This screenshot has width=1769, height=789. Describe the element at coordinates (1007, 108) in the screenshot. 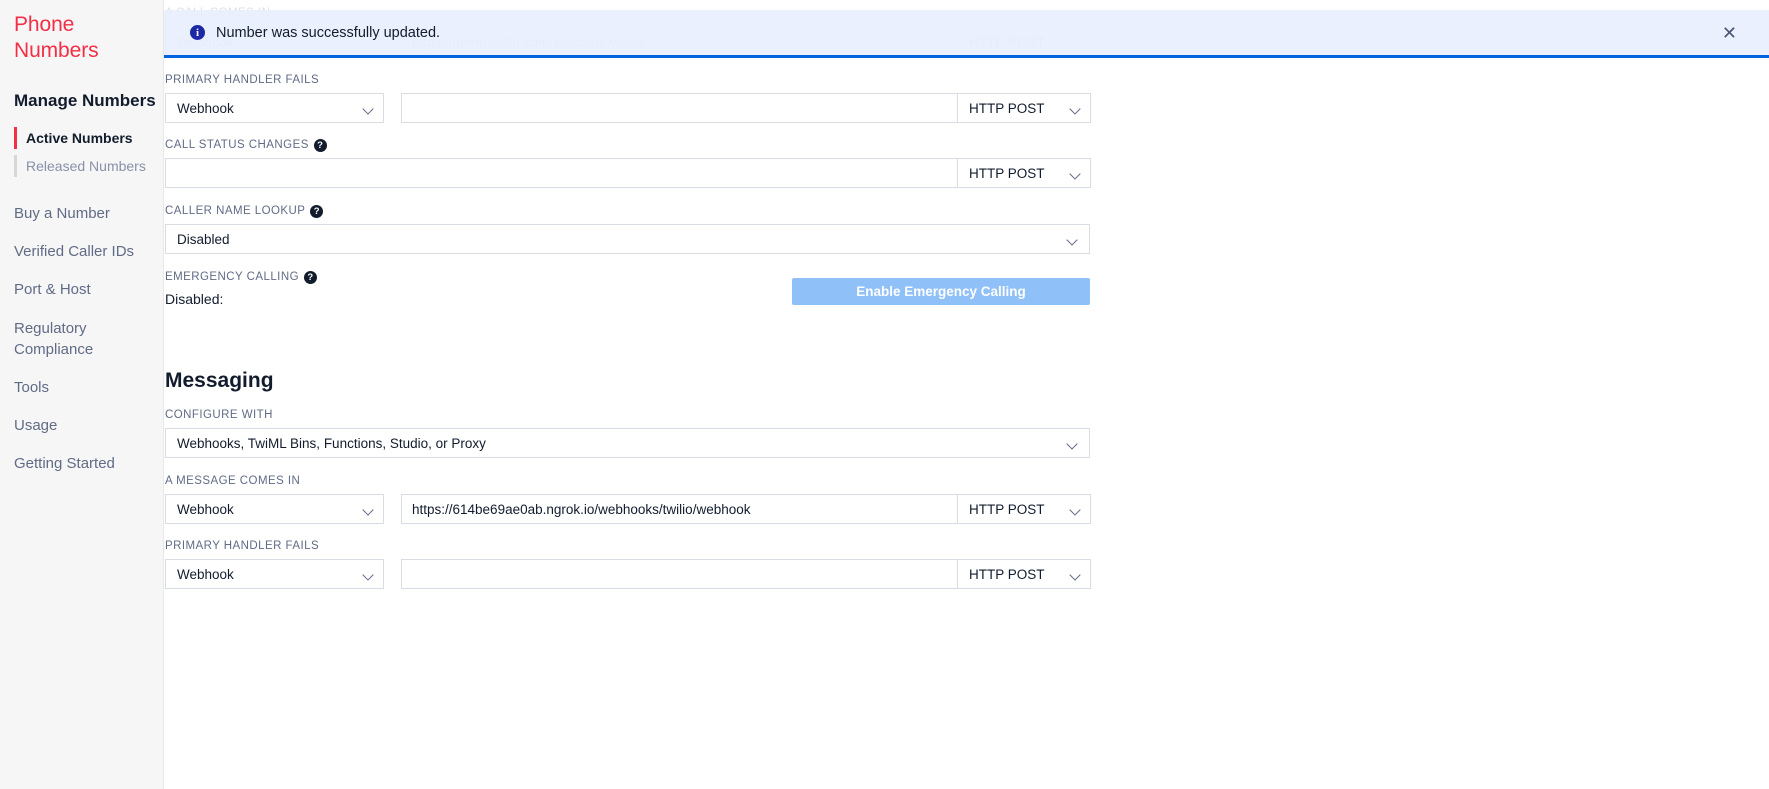

I see `voice-primary-handler-method-value: HTTP POST` at that location.